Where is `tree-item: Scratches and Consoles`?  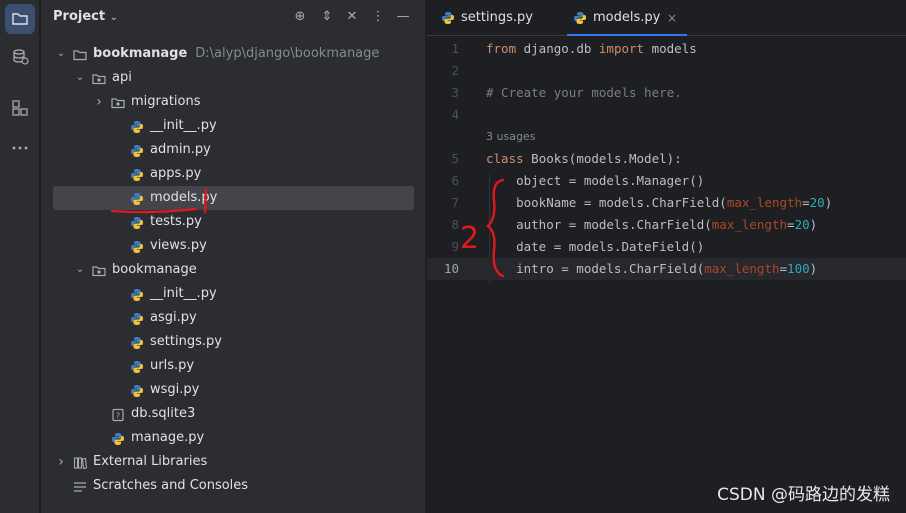 tree-item: Scratches and Consoles is located at coordinates (233, 486).